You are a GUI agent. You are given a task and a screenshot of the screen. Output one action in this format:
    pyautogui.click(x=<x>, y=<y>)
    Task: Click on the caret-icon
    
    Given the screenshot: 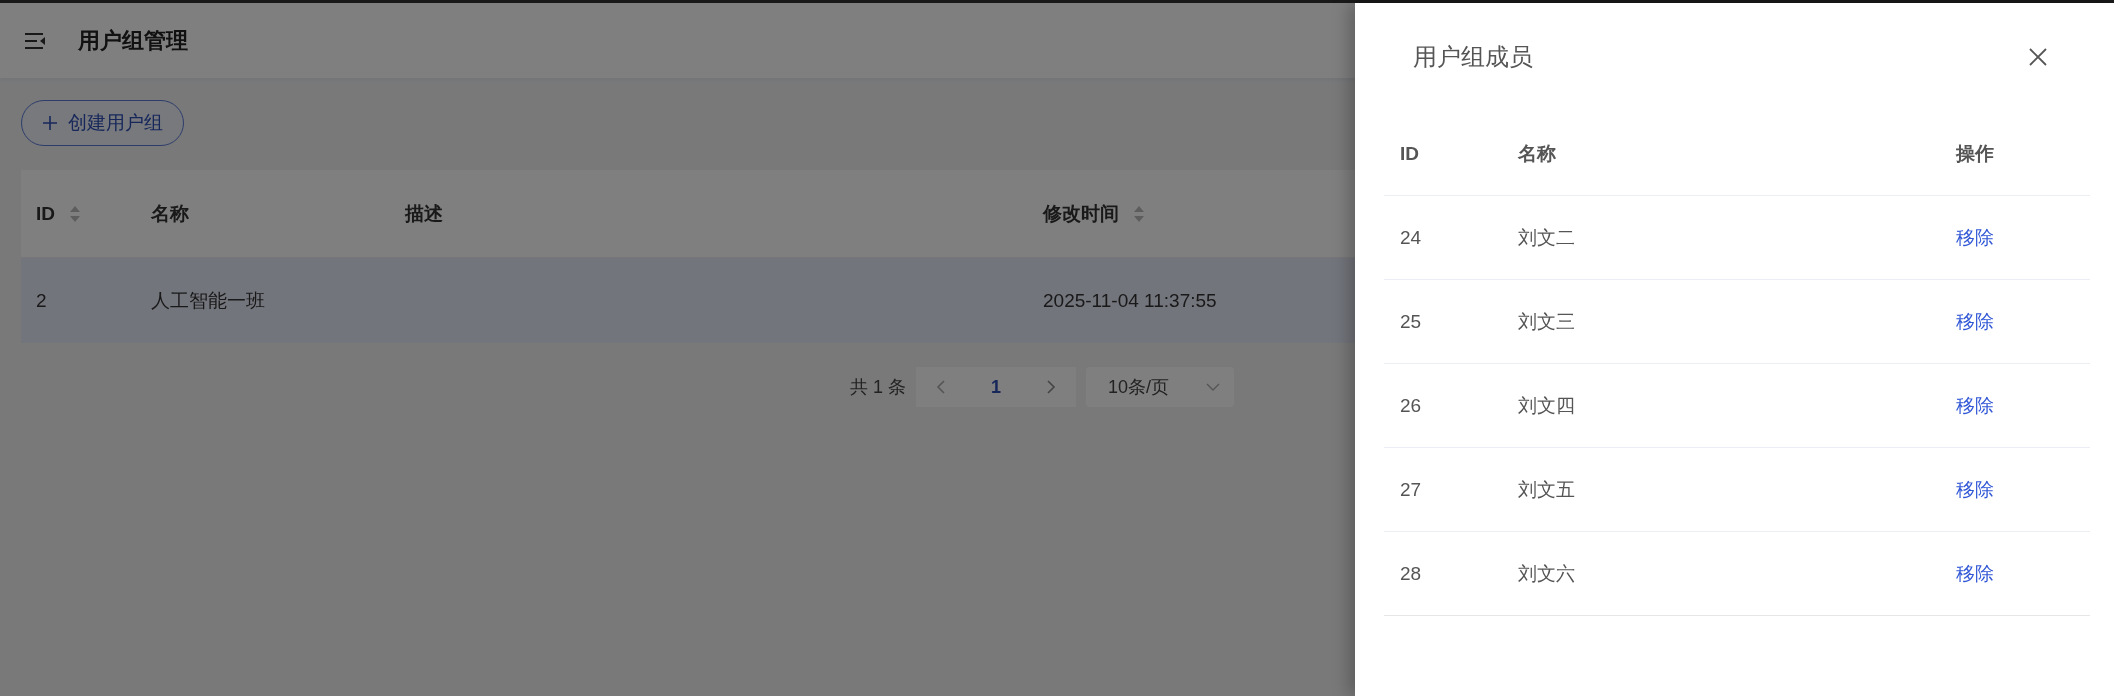 What is the action you would take?
    pyautogui.click(x=1213, y=387)
    